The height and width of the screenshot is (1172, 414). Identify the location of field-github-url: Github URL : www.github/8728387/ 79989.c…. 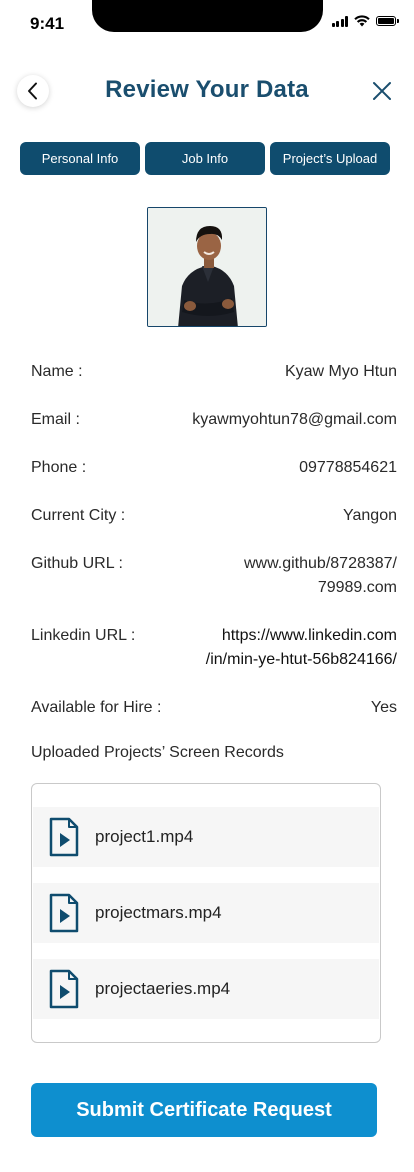
(214, 576).